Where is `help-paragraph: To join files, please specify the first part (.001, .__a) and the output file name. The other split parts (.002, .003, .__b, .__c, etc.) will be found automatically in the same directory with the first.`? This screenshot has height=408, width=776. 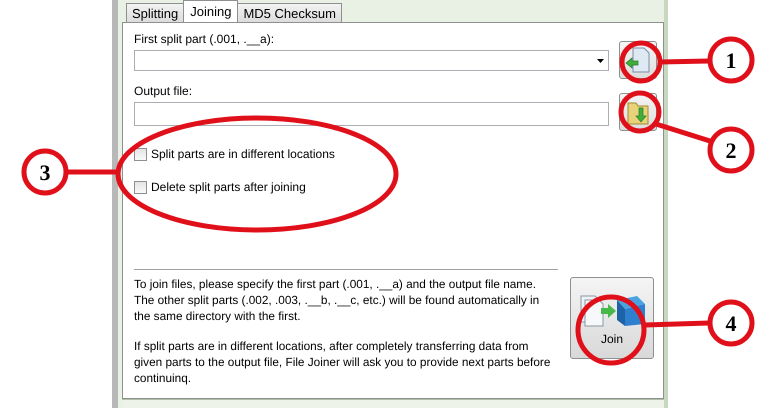
help-paragraph: To join files, please specify the first part (.001, .__a) and the output file name. The other split parts (.002, .003, .__b, .__c, etc.) will be found automatically in the same directory with the first. is located at coordinates (337, 300).